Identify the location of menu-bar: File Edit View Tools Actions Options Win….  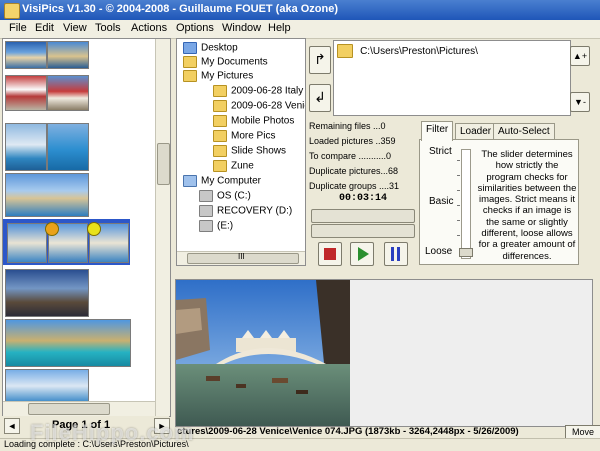
(300, 29).